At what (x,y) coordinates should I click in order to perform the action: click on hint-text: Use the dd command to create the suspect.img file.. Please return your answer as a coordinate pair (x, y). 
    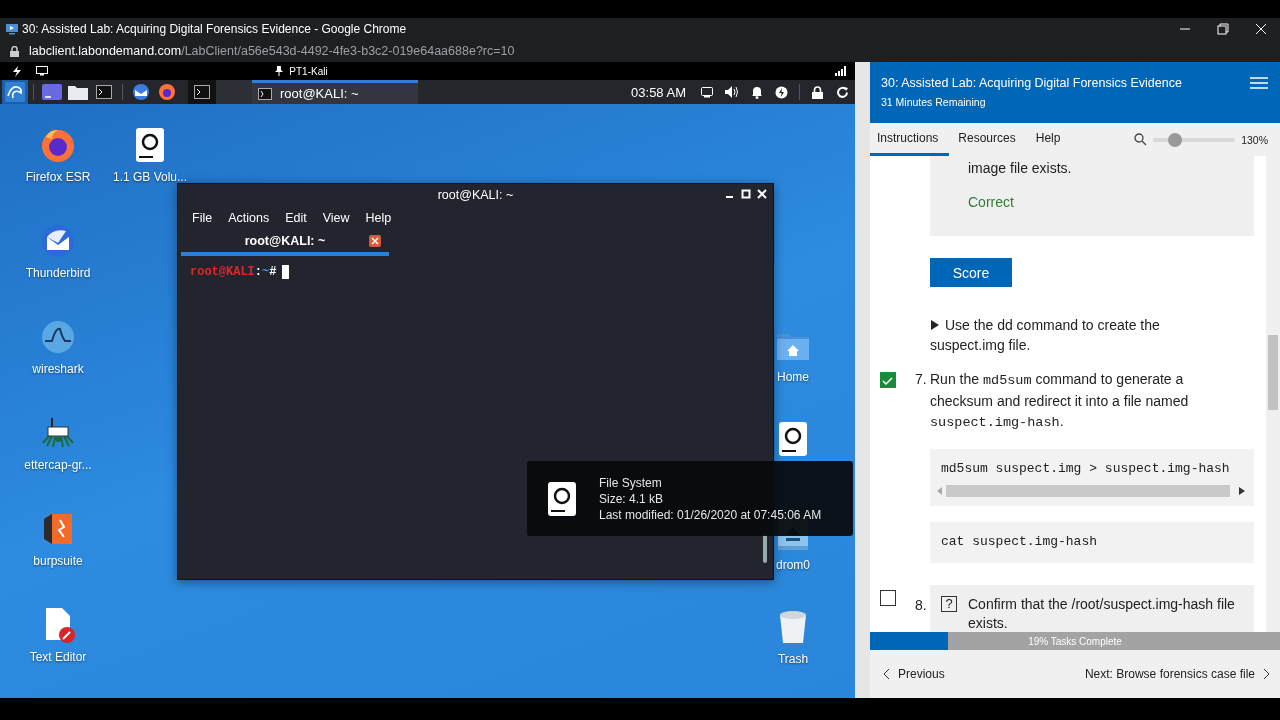
    Looking at the image, I should click on (1070, 335).